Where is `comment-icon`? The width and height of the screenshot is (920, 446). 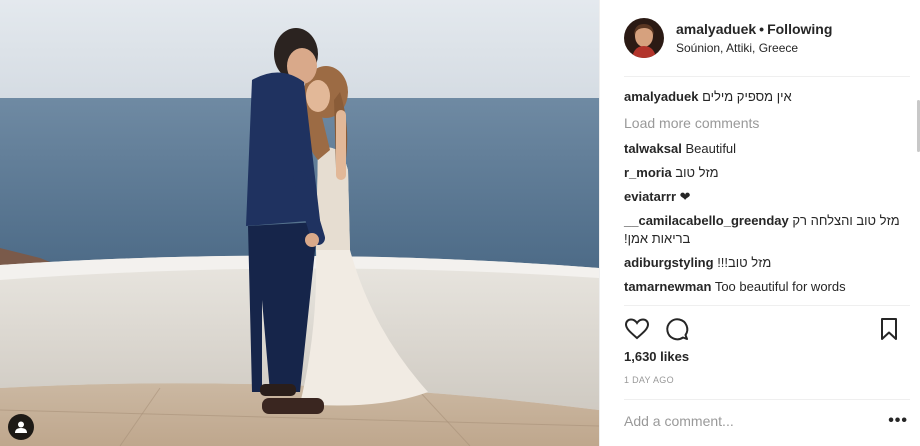
comment-icon is located at coordinates (677, 329).